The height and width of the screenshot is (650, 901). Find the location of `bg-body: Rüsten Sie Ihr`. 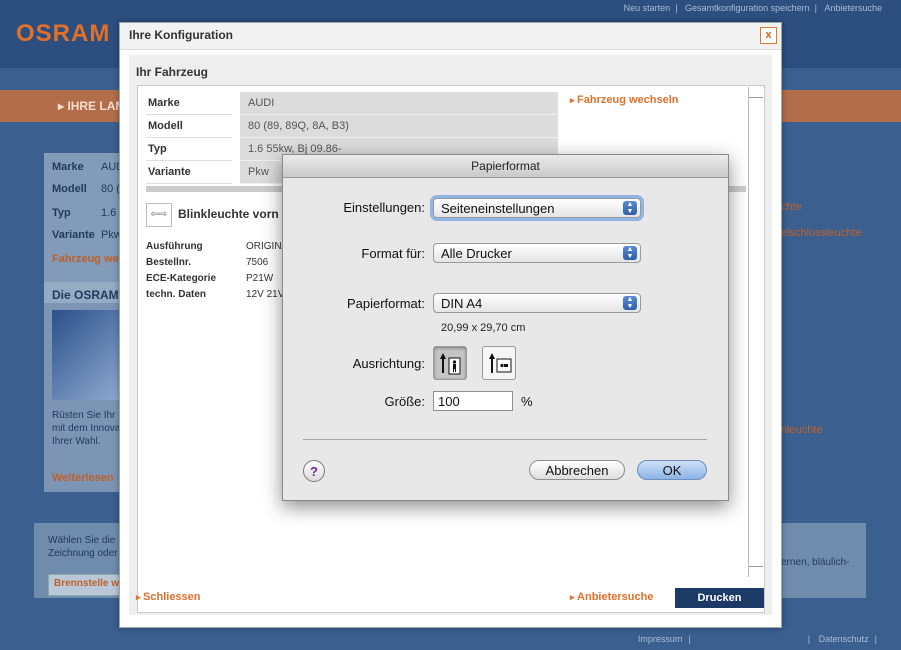

bg-body: Rüsten Sie Ihr is located at coordinates (84, 415).